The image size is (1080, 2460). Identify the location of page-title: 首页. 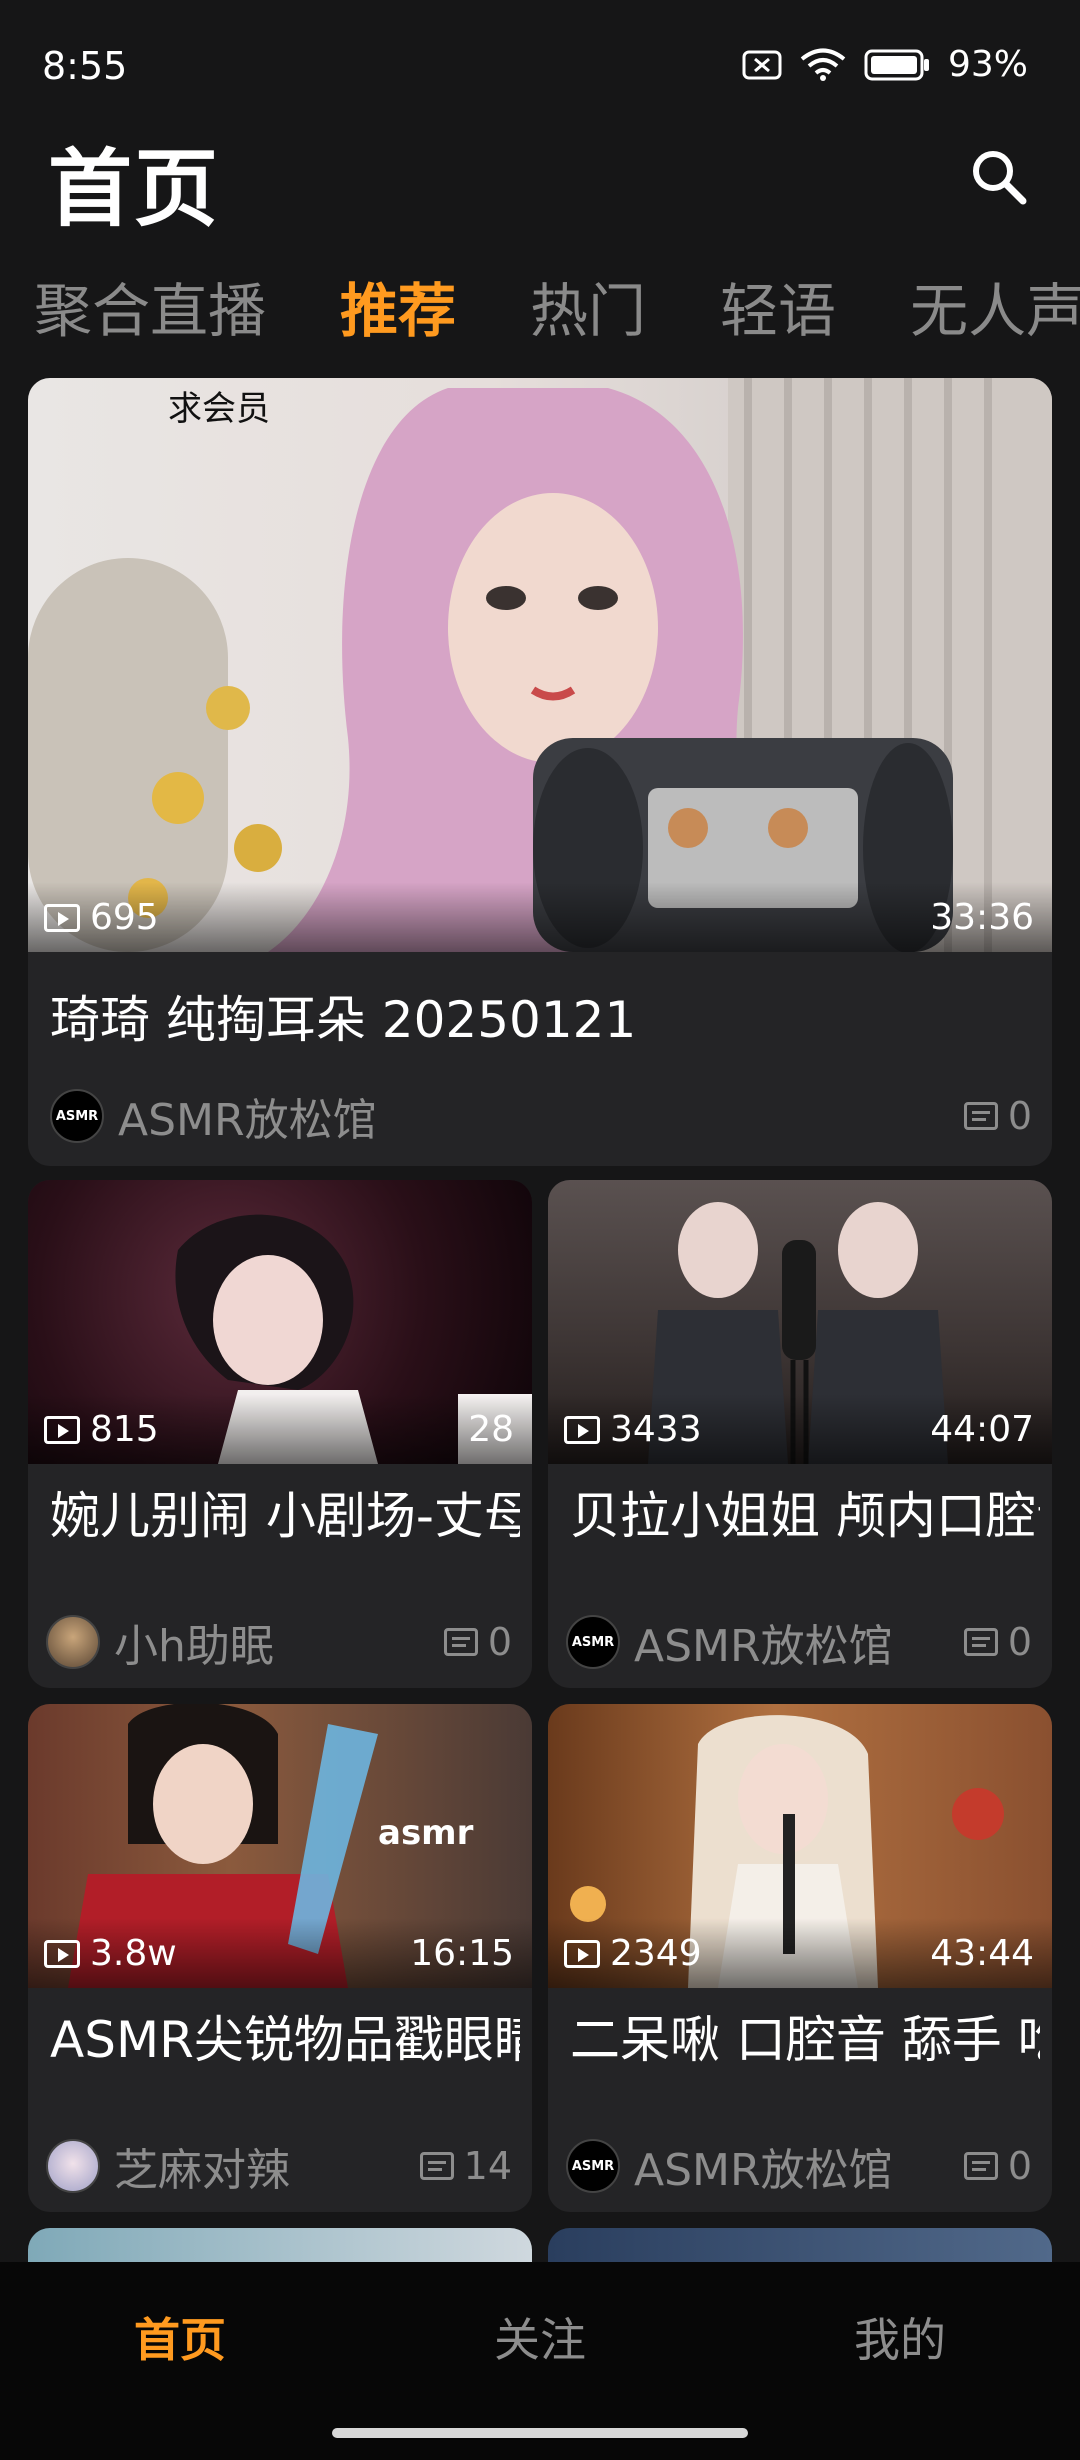
(134, 189).